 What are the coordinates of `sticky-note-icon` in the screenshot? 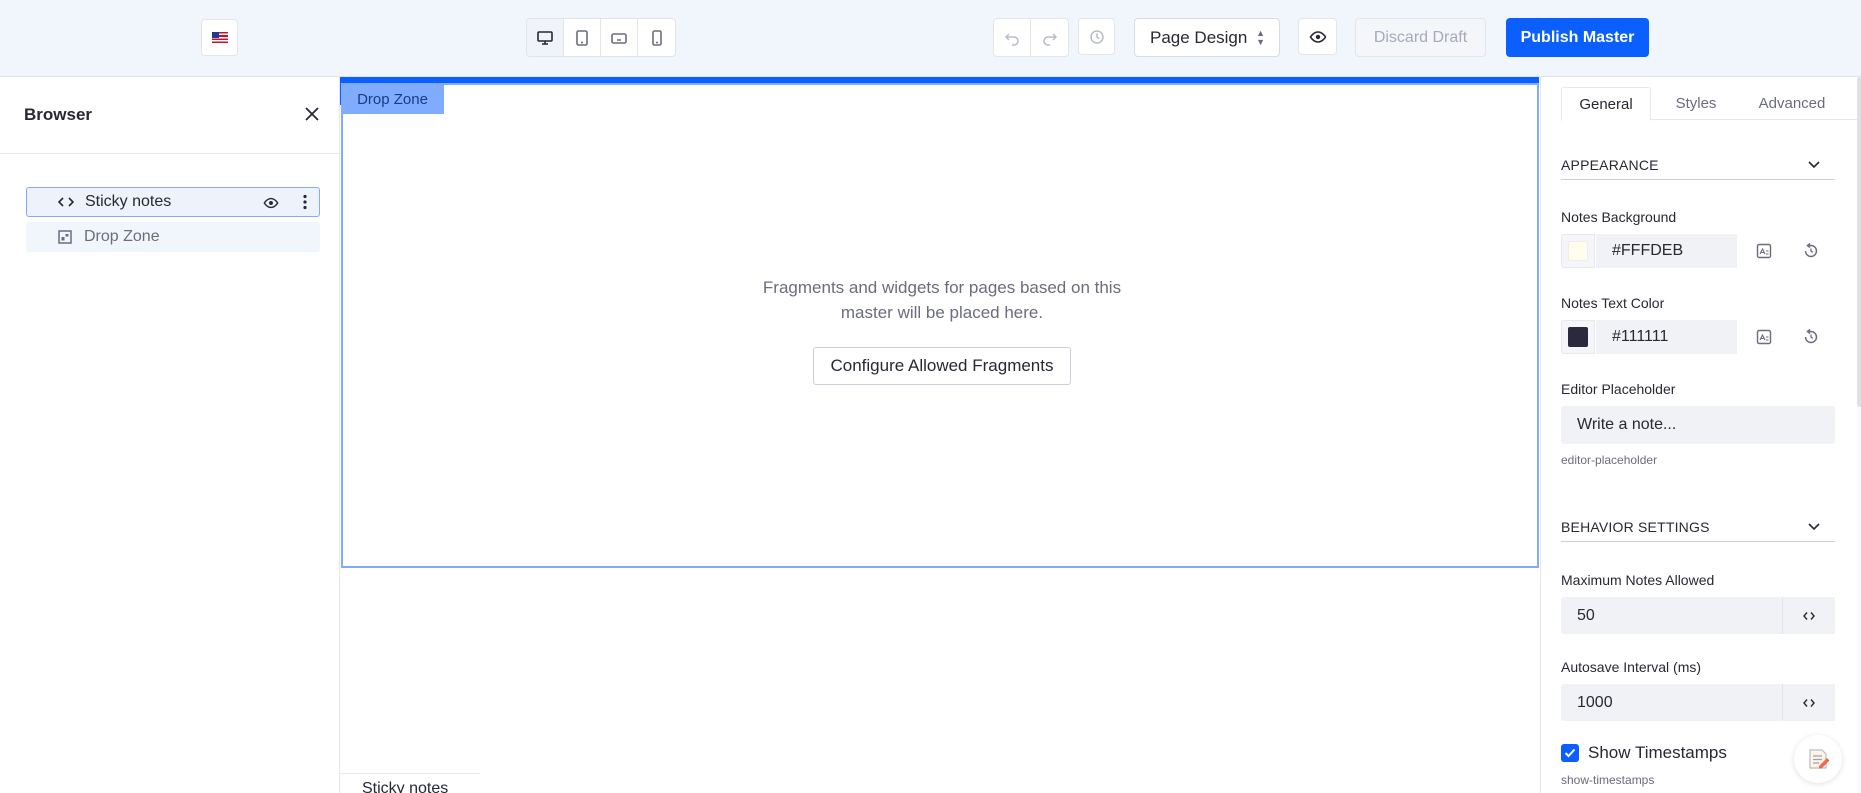 It's located at (1819, 759).